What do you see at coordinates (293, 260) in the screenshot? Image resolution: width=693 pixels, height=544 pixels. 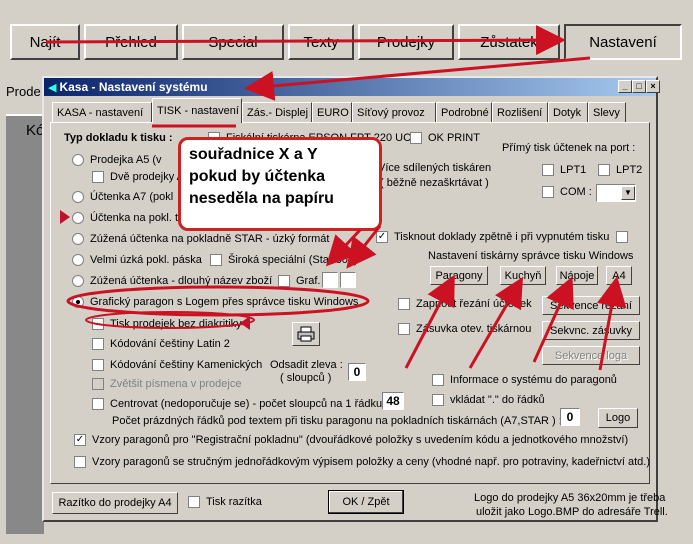 I see `siroka-specialni-label: Široká speciální (Star 300)` at bounding box center [293, 260].